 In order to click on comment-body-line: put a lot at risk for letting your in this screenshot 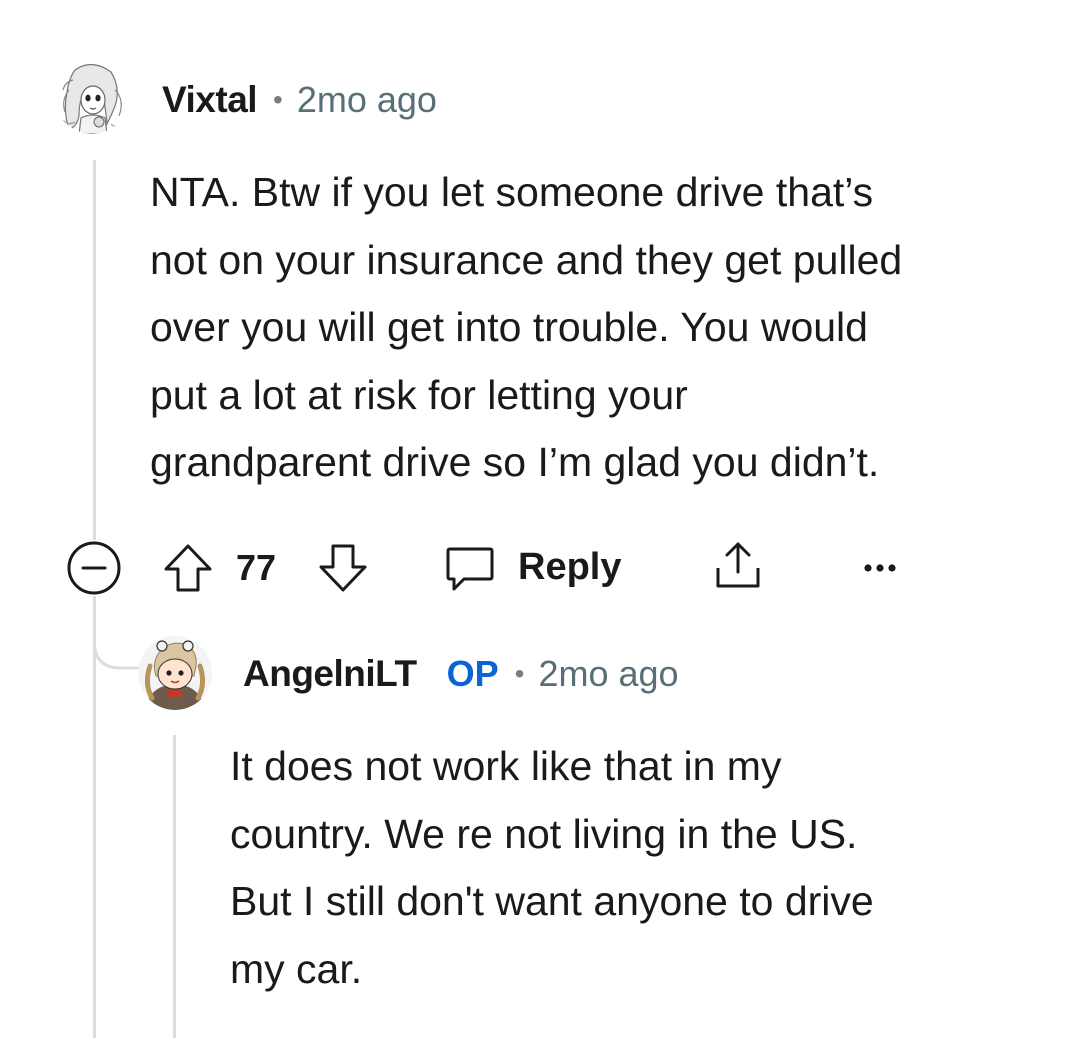, I will do `click(419, 394)`.